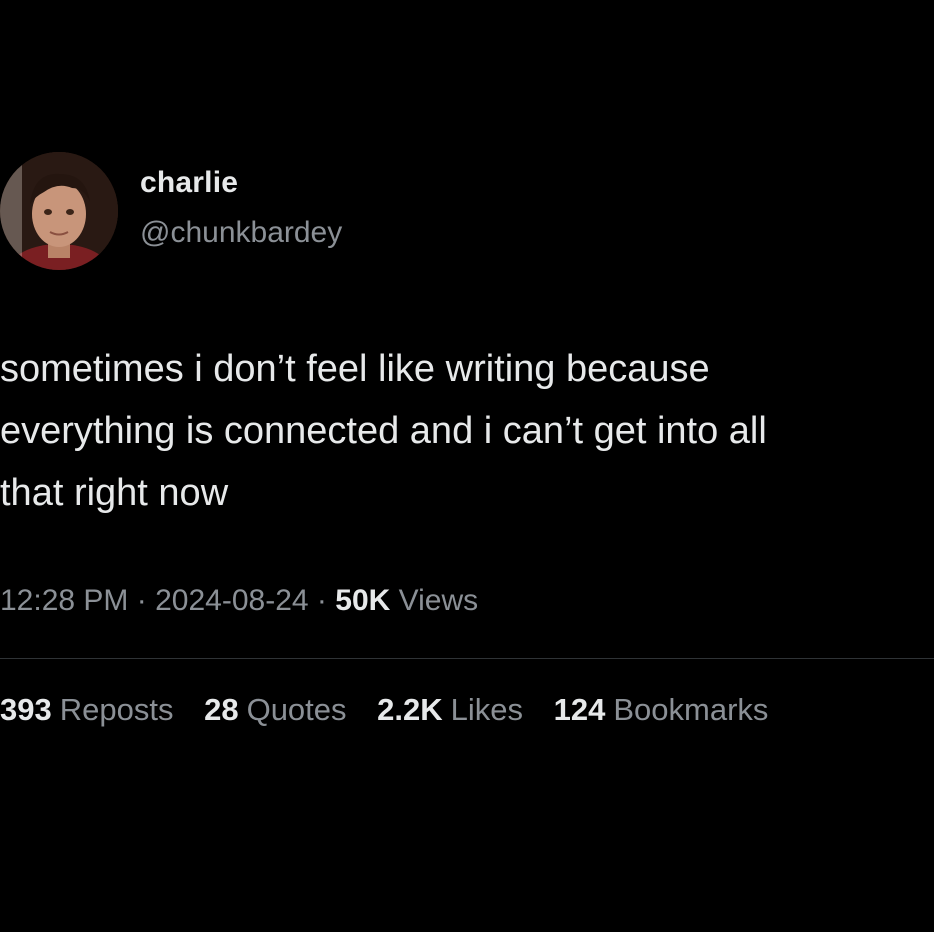 The image size is (934, 932). I want to click on reposts-label: Reposts, so click(116, 709).